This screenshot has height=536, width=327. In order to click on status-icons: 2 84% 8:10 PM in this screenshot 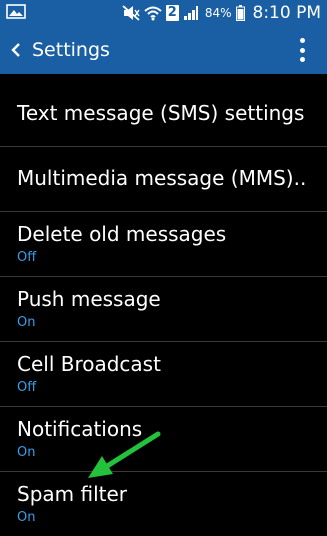, I will do `click(221, 13)`.